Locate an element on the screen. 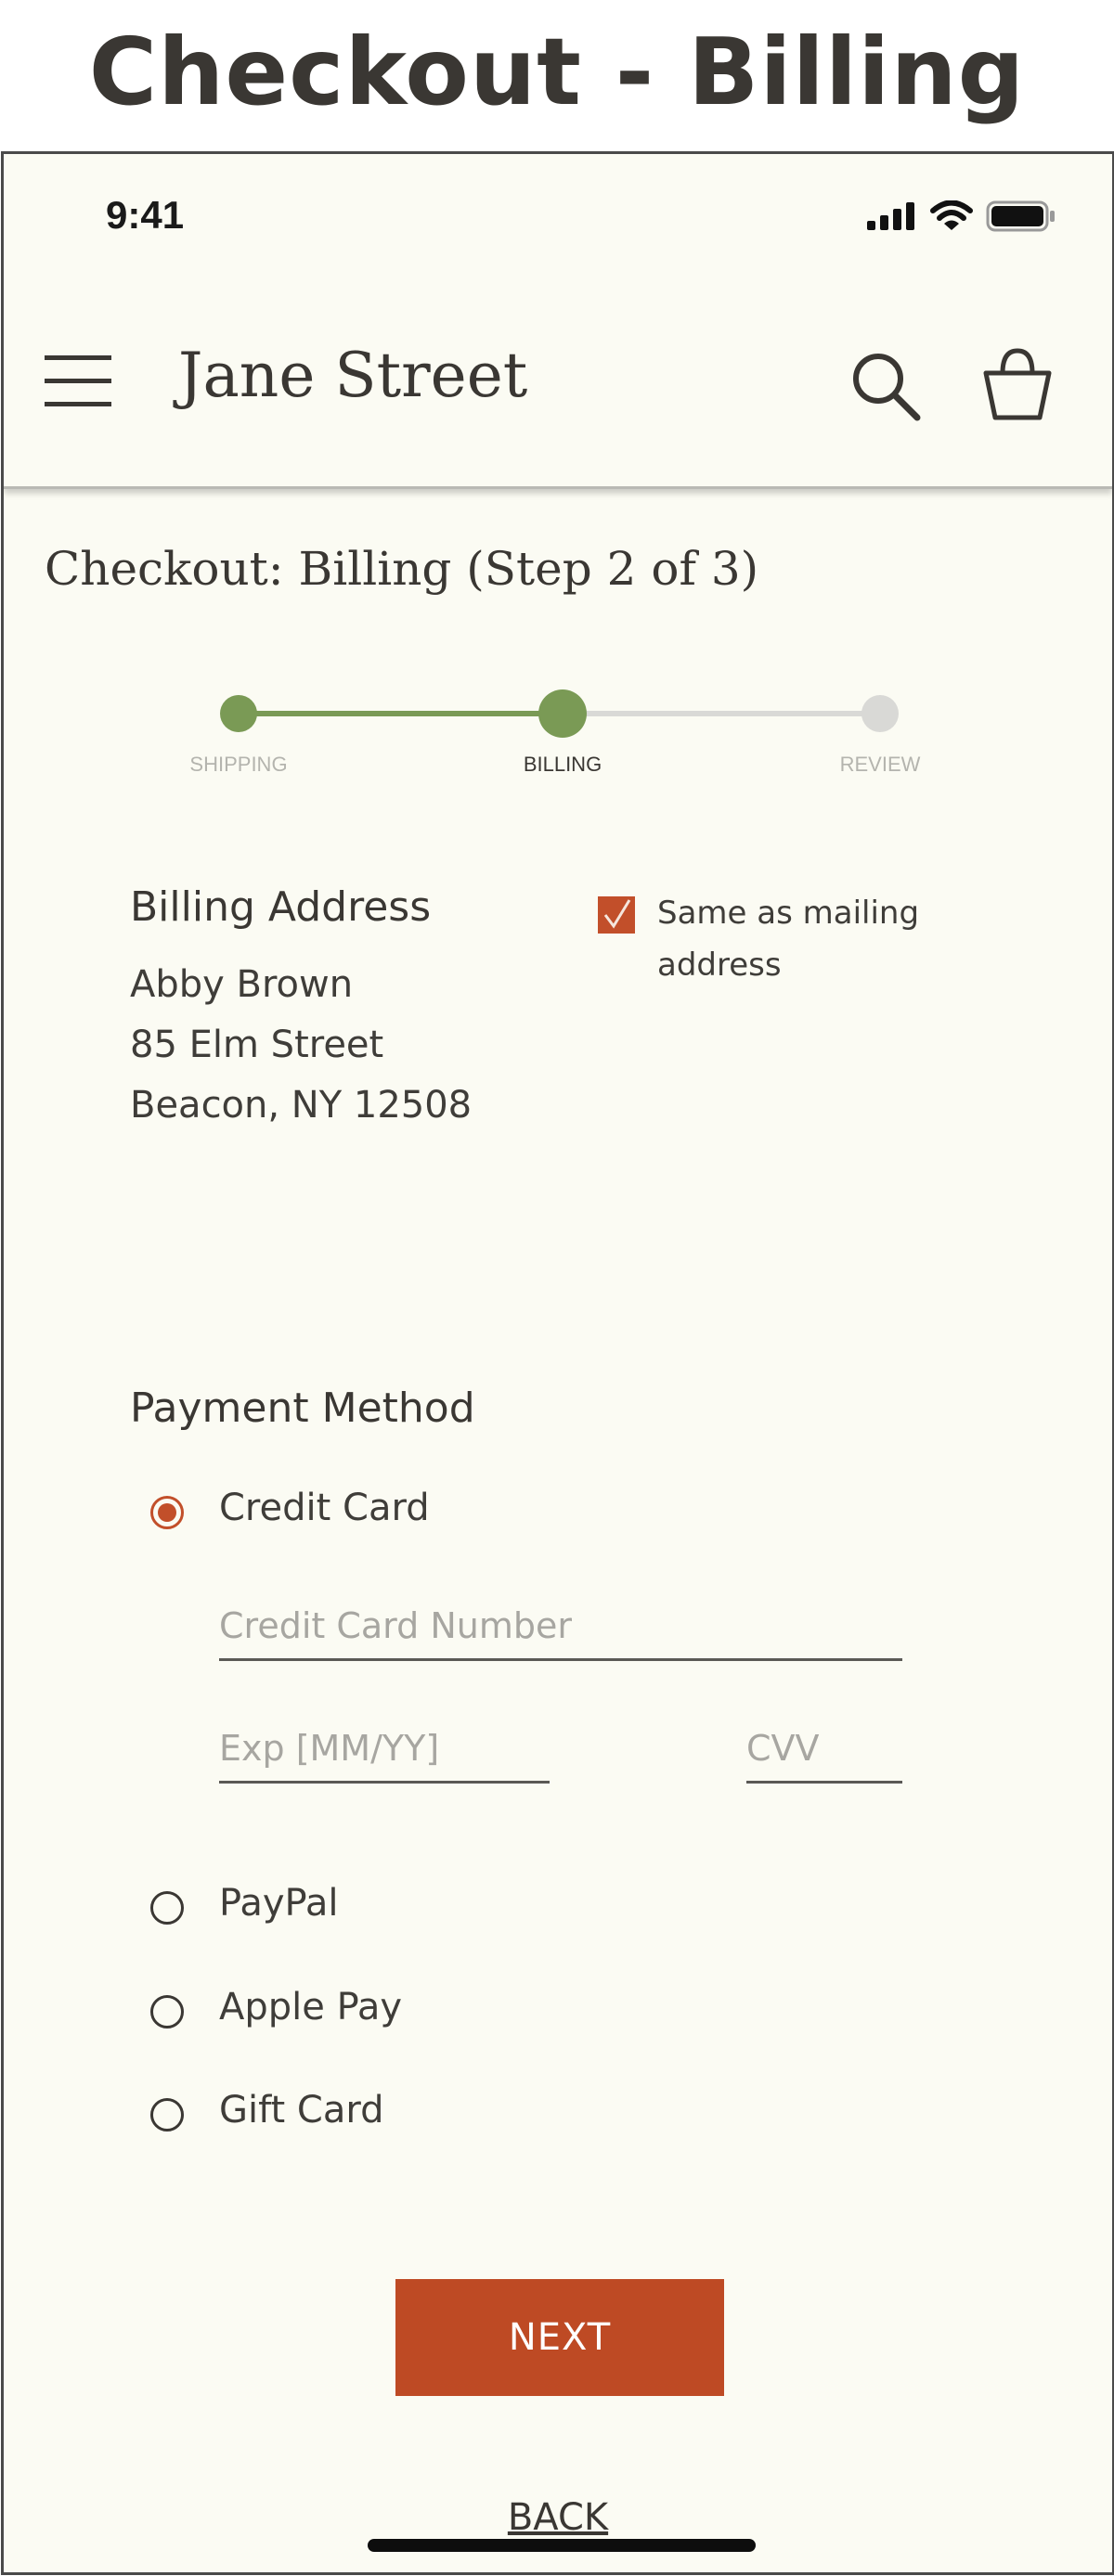 Image resolution: width=1114 pixels, height=2576 pixels. radio-label-paypal: PayPal is located at coordinates (278, 1903).